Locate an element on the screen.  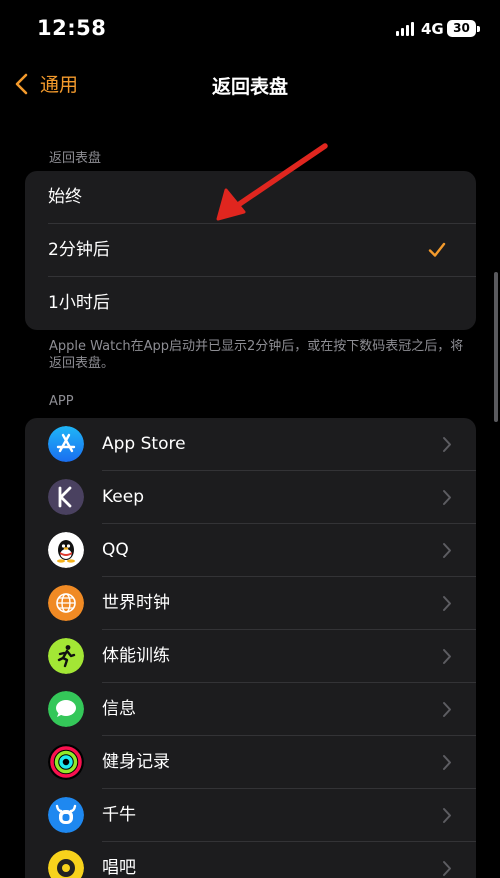
navigation-bar: 通用 返回表盘 is located at coordinates (250, 84).